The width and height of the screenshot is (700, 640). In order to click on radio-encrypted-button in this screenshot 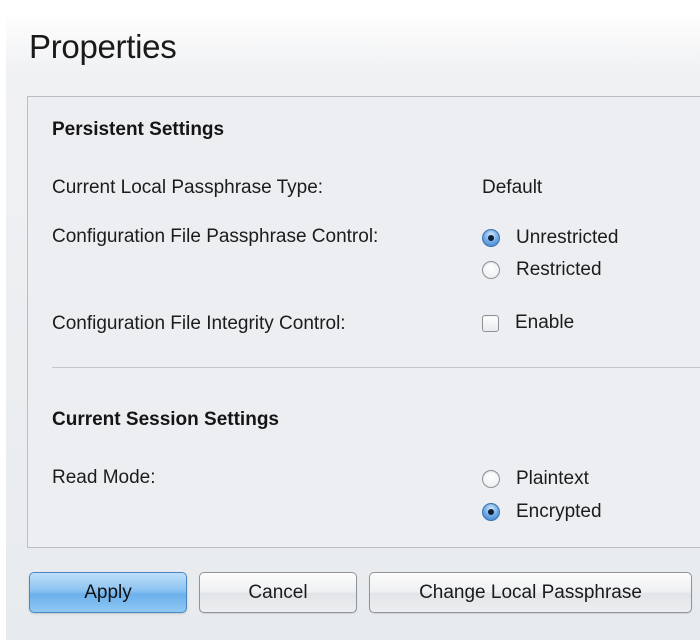, I will do `click(491, 512)`.